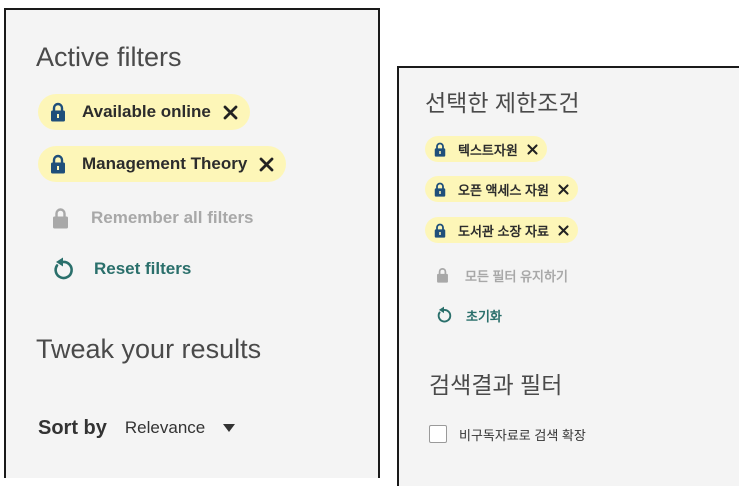 This screenshot has height=486, width=739. What do you see at coordinates (143, 268) in the screenshot?
I see `reset-filters-label: Reset filters` at bounding box center [143, 268].